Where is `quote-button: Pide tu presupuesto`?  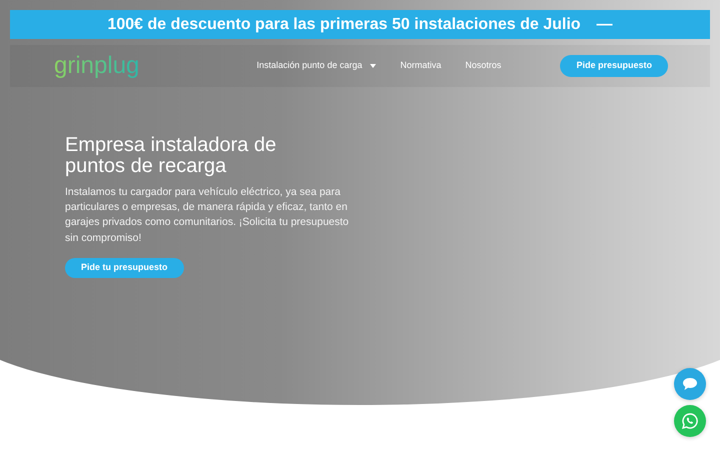 quote-button: Pide tu presupuesto is located at coordinates (124, 268).